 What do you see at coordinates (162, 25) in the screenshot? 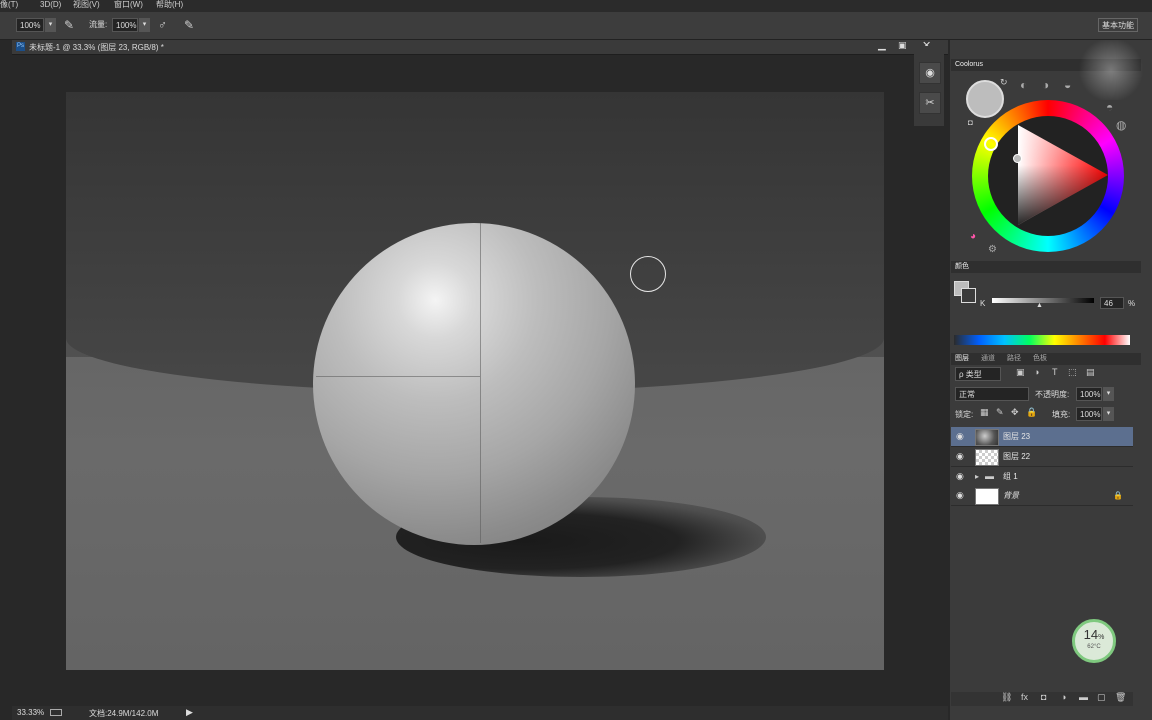
I see `airbrush-icon: ♂` at bounding box center [162, 25].